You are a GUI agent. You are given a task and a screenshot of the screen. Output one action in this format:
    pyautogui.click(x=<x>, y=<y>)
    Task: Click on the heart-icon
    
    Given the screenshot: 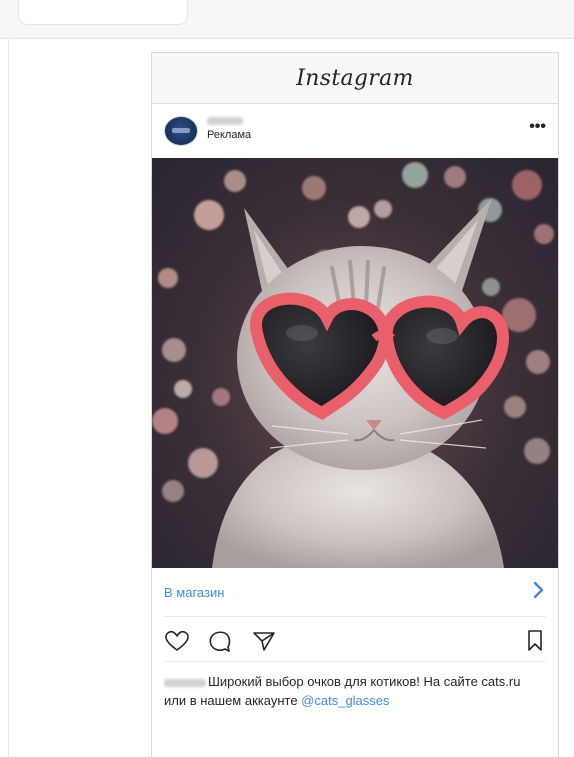 What is the action you would take?
    pyautogui.click(x=177, y=641)
    